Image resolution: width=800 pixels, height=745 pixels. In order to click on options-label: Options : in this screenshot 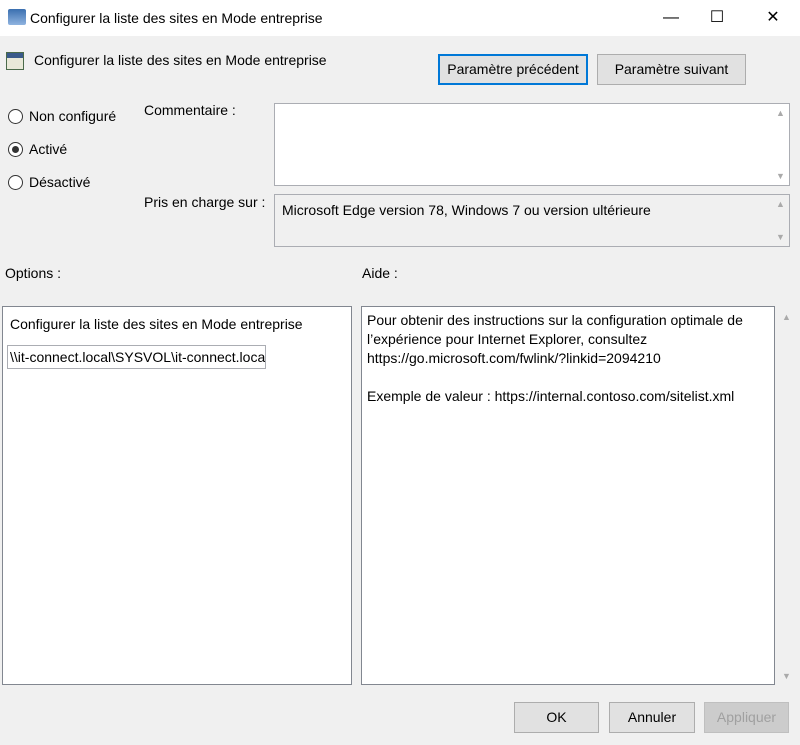, I will do `click(33, 273)`.